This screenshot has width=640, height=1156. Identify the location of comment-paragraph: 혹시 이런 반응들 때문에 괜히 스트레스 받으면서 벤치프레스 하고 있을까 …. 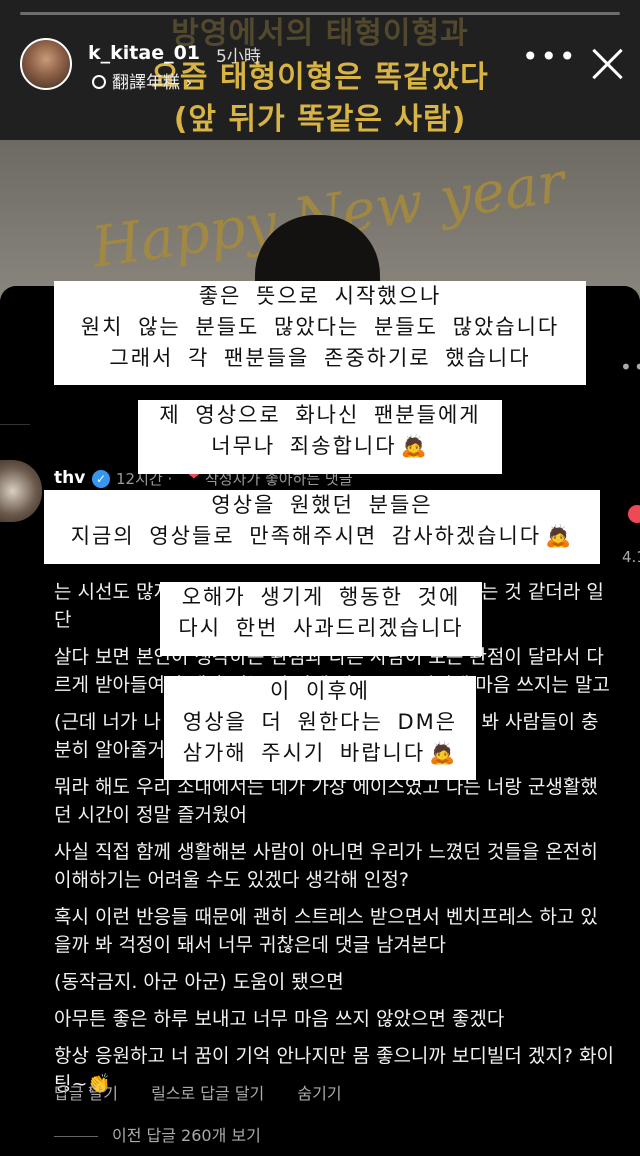
(326, 931).